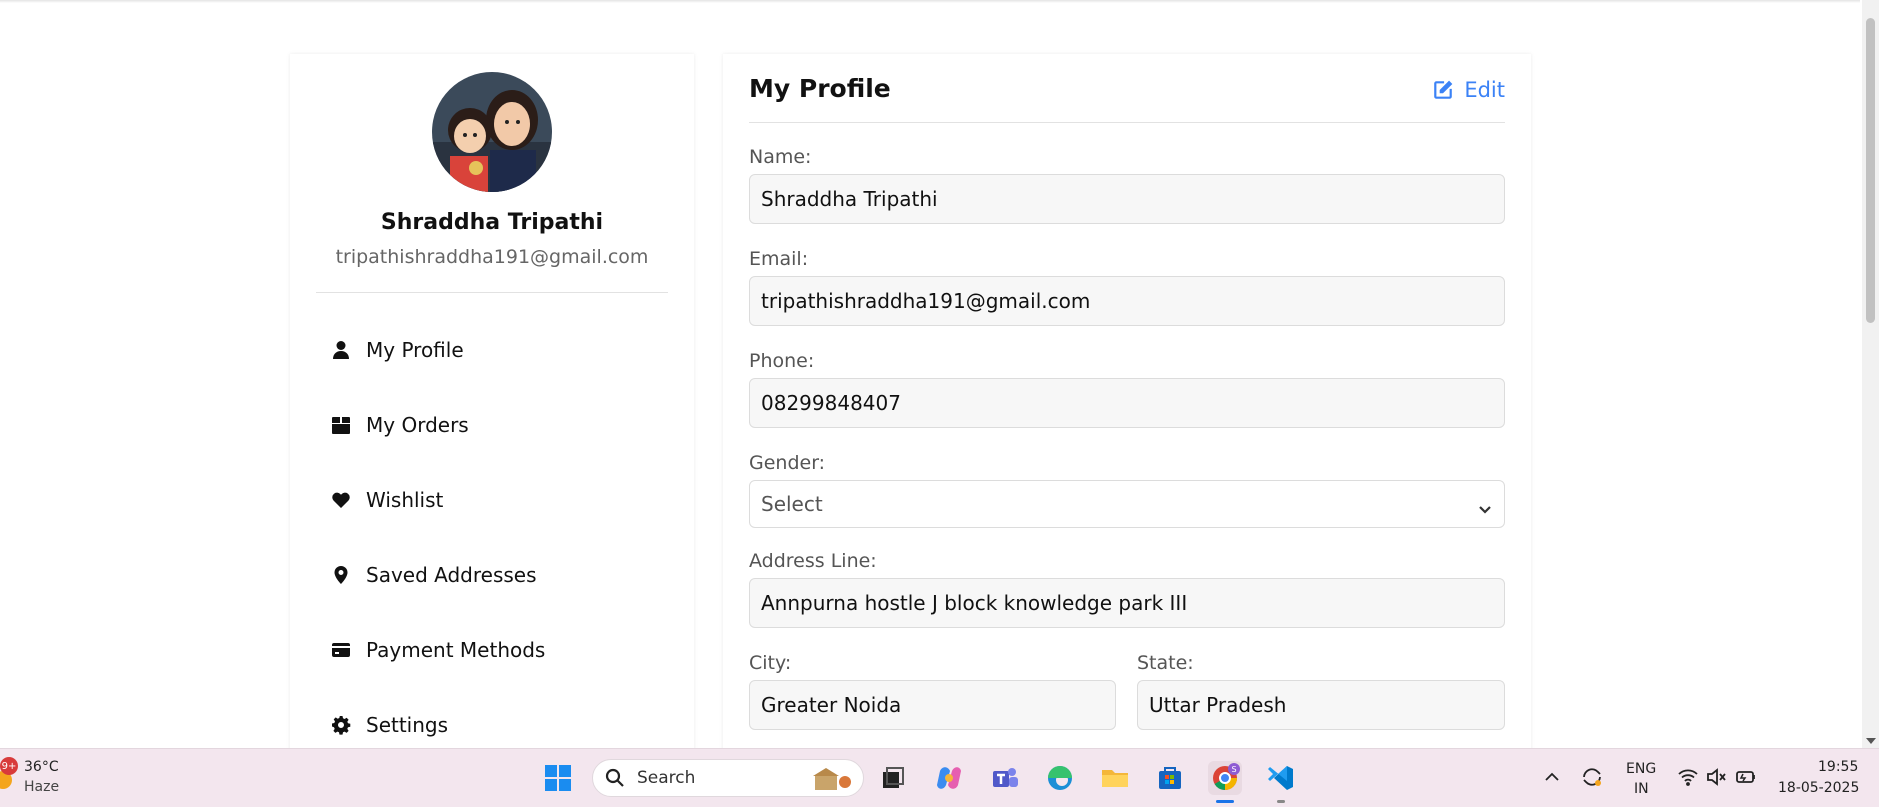 The height and width of the screenshot is (807, 1879). Describe the element at coordinates (1060, 778) in the screenshot. I see `edge-icon` at that location.